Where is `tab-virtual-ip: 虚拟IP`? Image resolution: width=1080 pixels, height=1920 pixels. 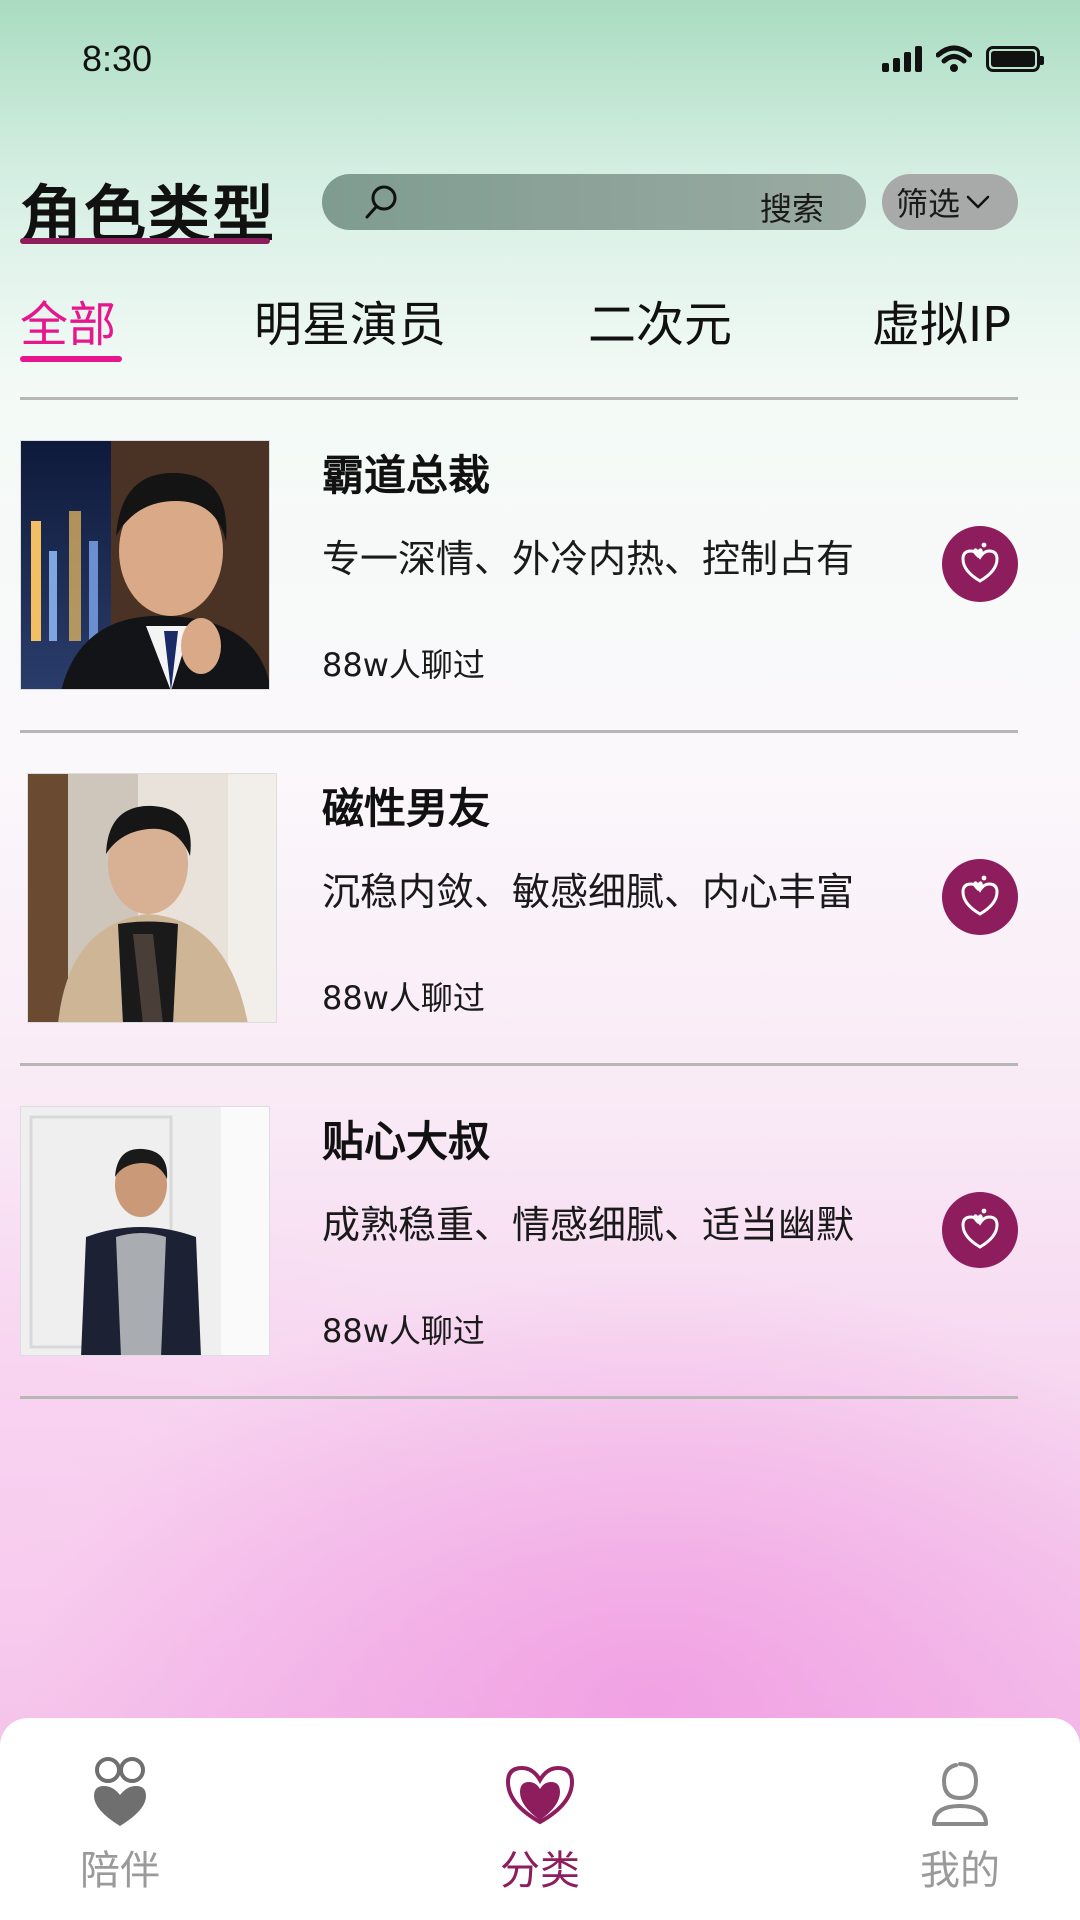 tab-virtual-ip: 虚拟IP is located at coordinates (941, 320).